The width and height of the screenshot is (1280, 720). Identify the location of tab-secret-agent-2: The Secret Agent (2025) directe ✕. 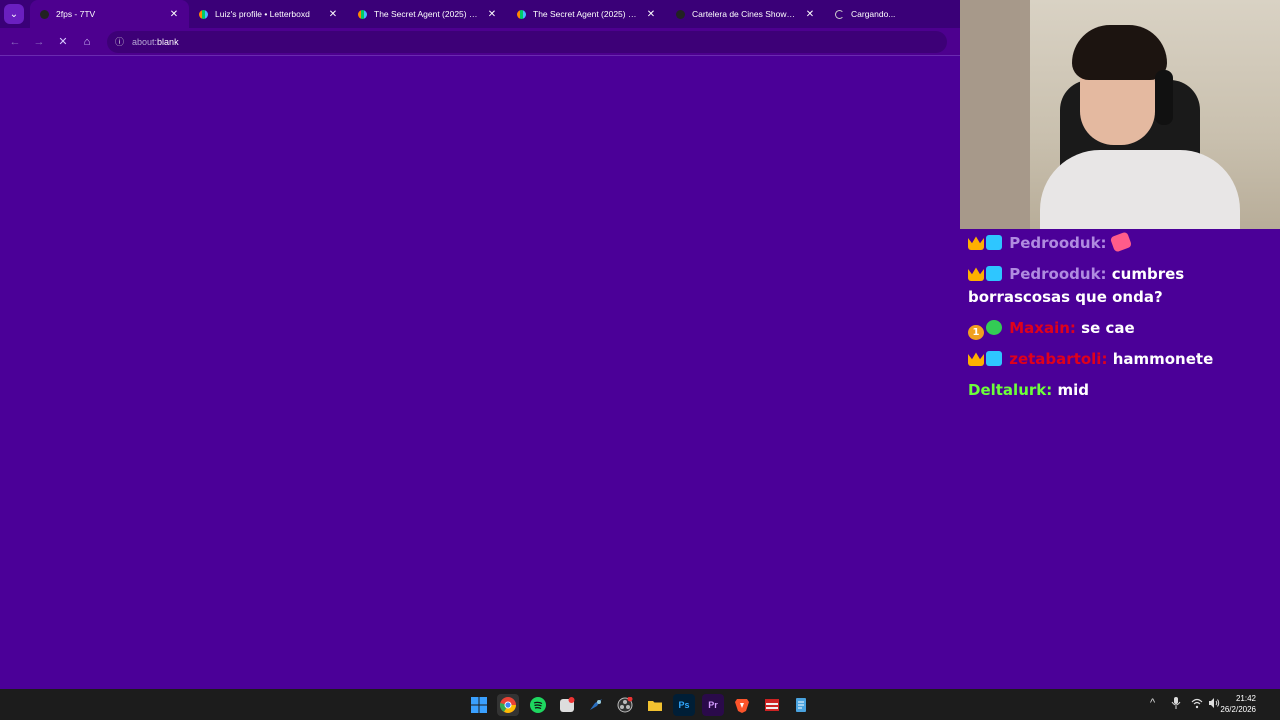
(586, 14).